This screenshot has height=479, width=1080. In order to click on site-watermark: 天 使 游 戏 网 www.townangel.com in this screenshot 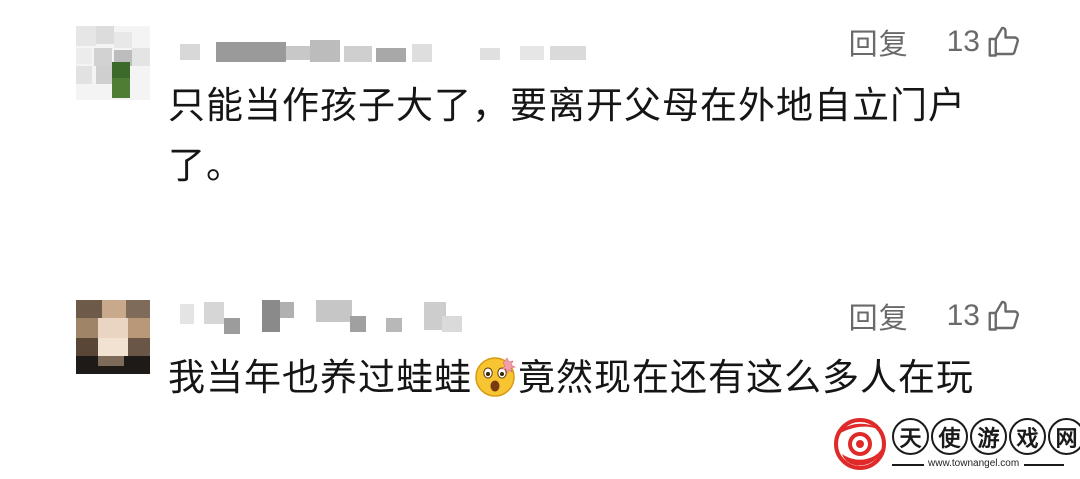, I will do `click(954, 445)`.